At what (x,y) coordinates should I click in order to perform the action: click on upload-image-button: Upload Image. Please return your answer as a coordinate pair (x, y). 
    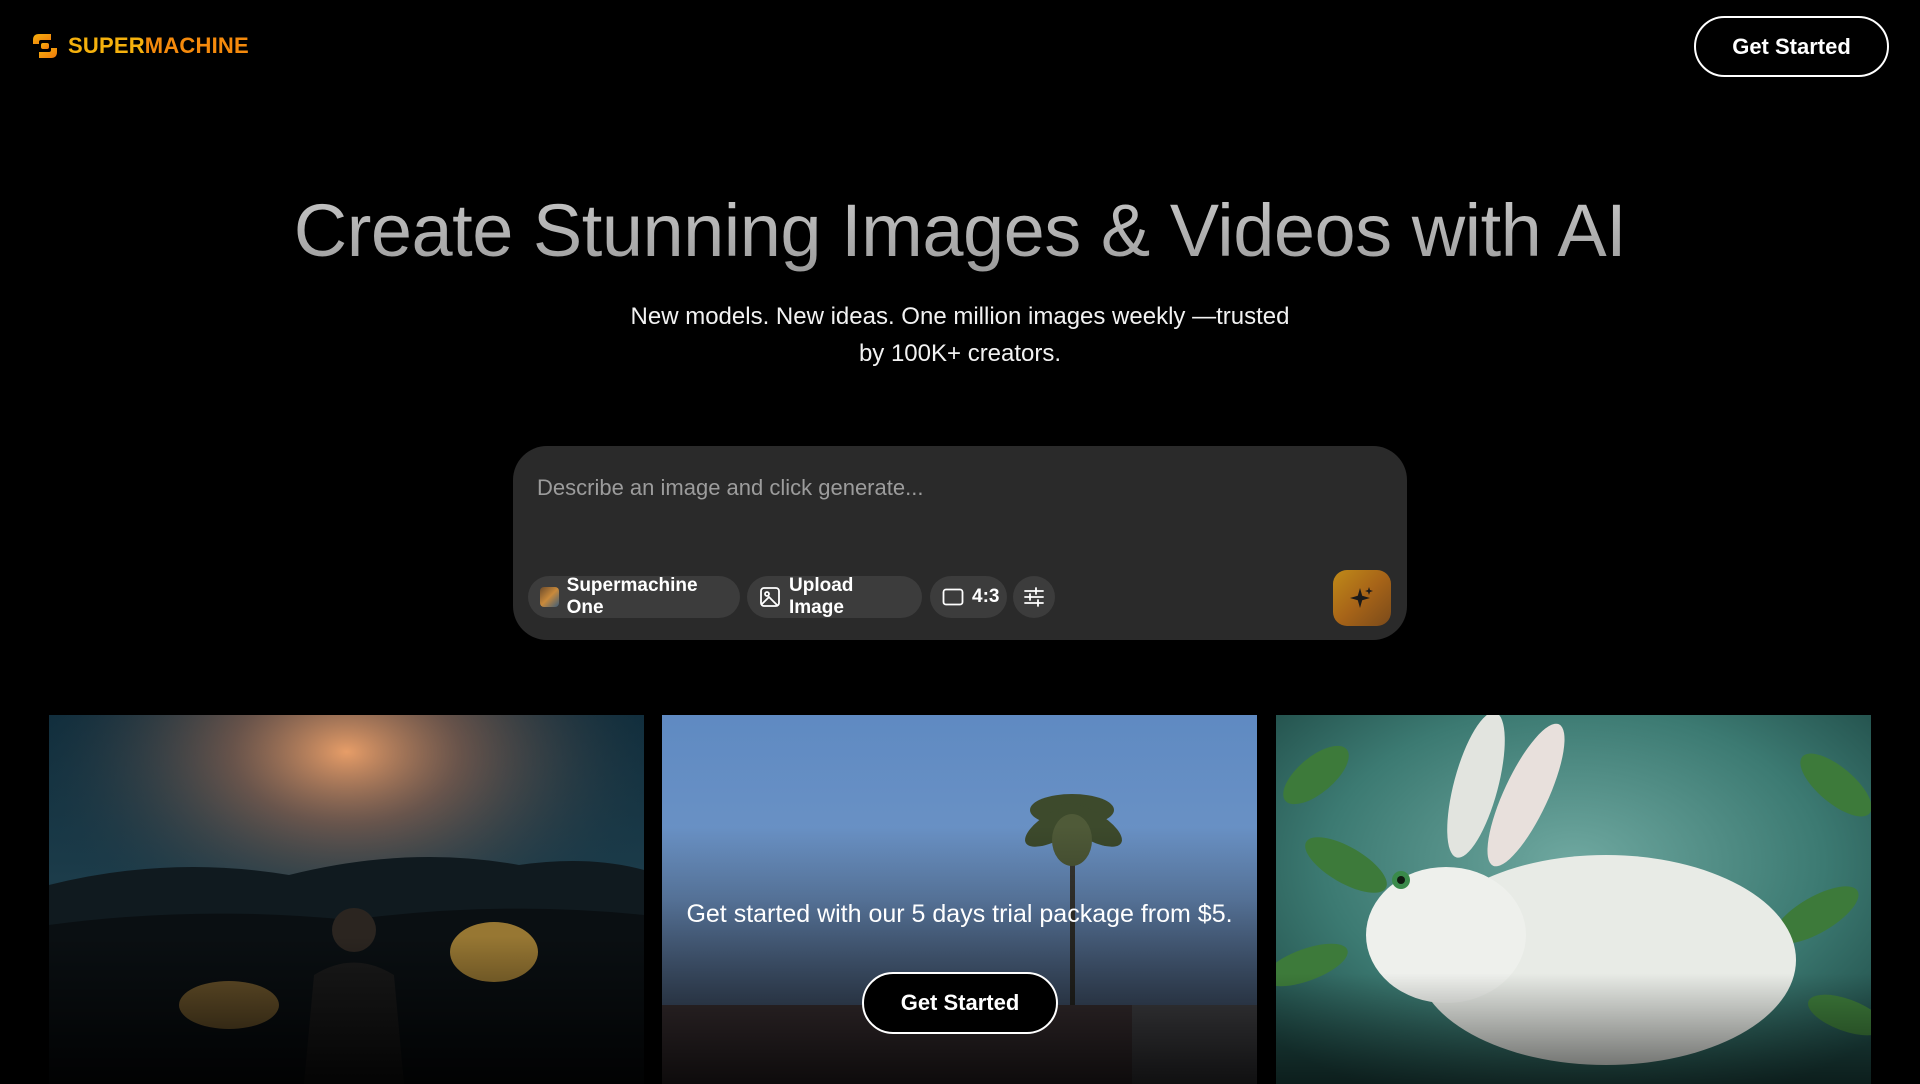
    Looking at the image, I should click on (834, 596).